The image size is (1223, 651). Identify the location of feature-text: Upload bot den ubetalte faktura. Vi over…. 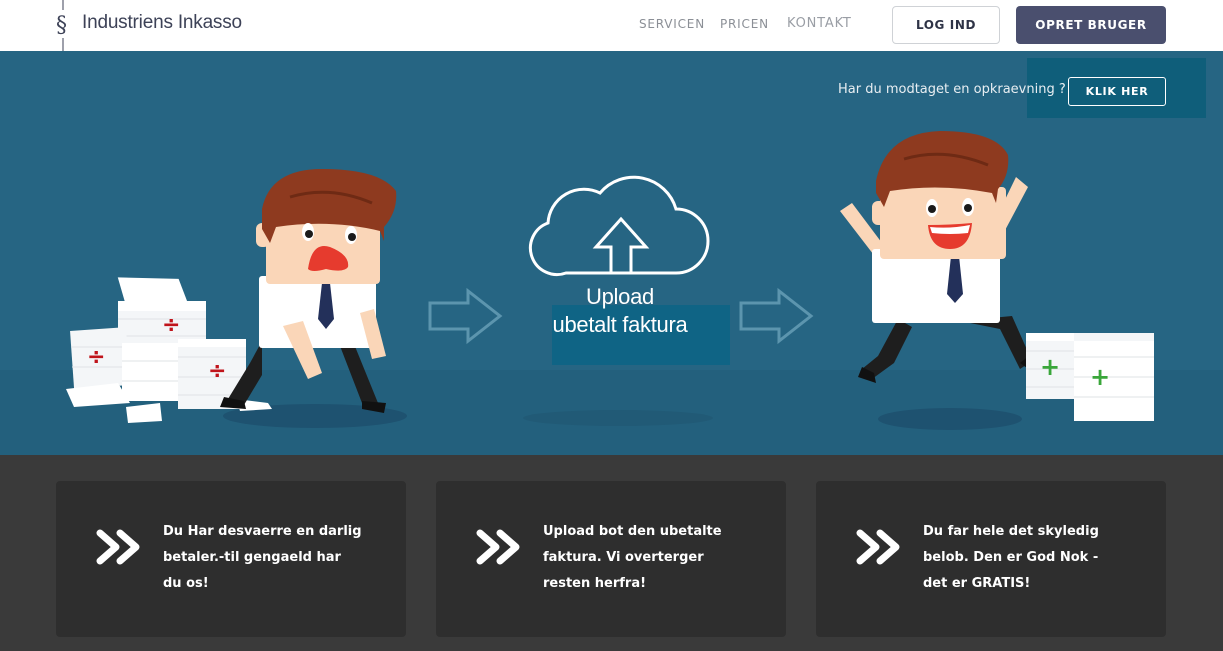
(632, 557).